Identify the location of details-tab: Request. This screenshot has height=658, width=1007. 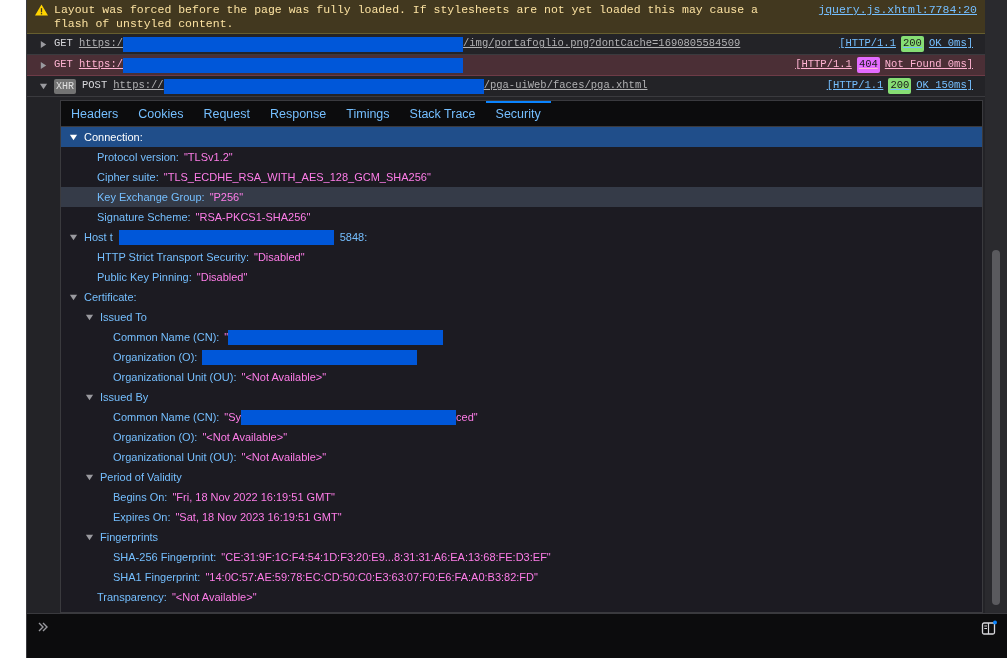
(226, 113).